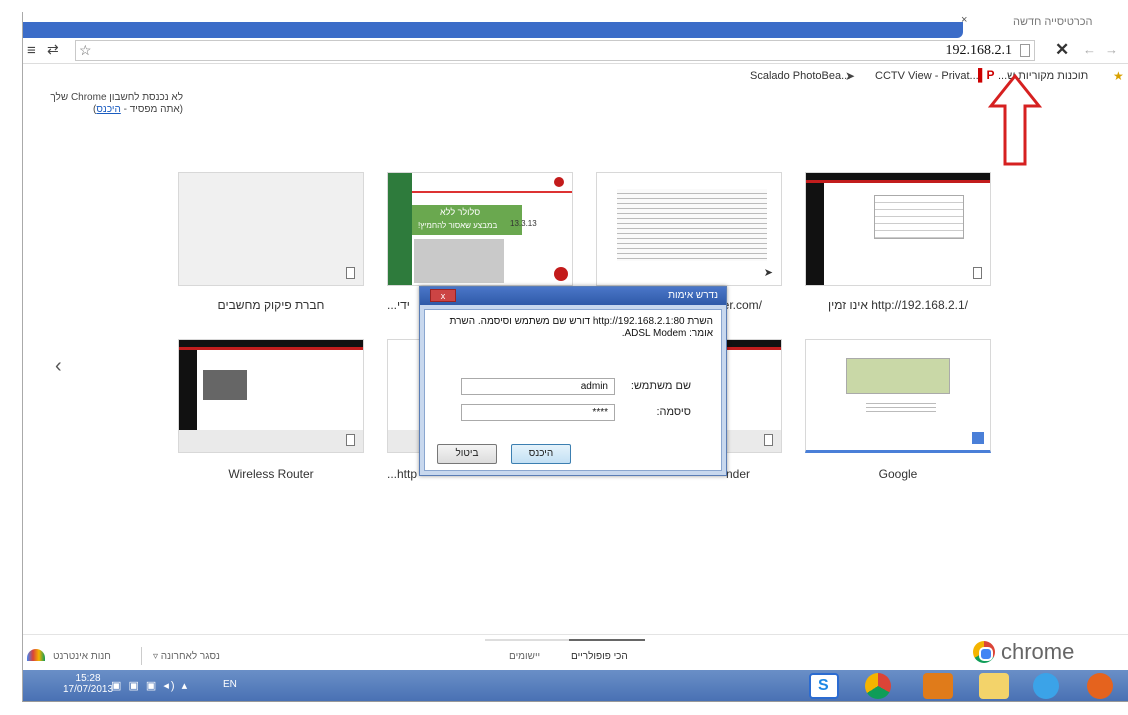 The width and height of the screenshot is (1128, 715). Describe the element at coordinates (979, 51) in the screenshot. I see `url-text: 192.168.2.1` at that location.